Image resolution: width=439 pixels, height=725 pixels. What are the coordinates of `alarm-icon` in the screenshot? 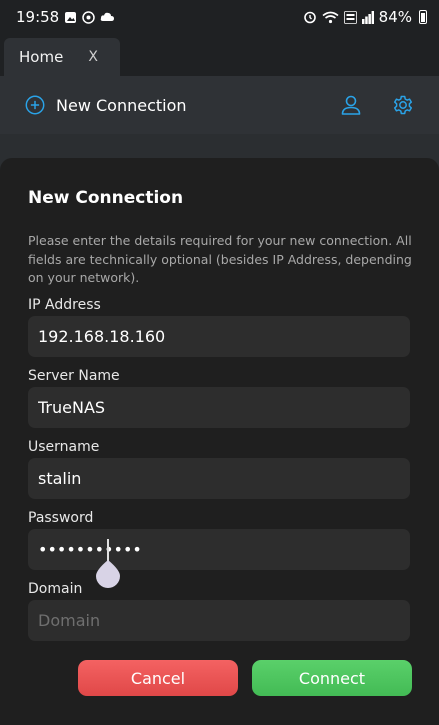 It's located at (309, 17).